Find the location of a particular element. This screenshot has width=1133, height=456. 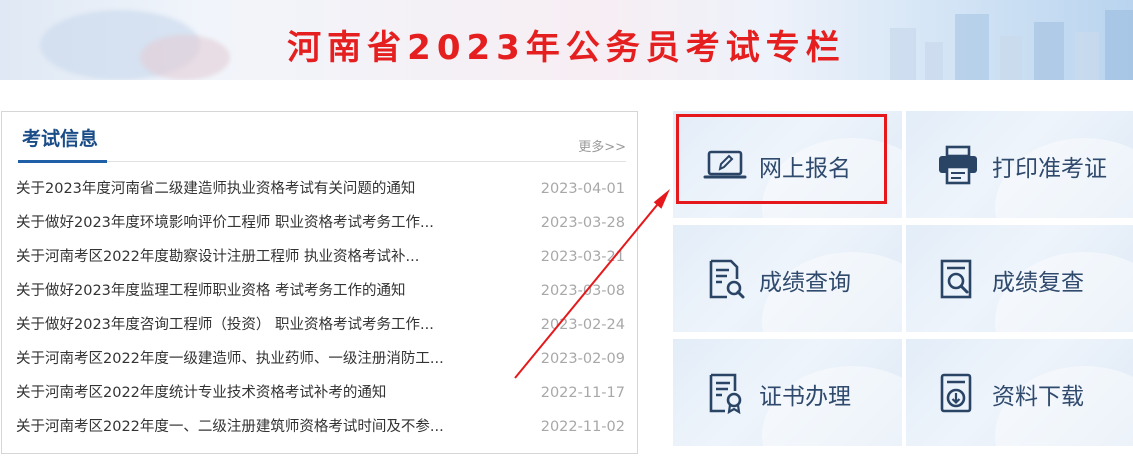

title-underline is located at coordinates (62, 161).